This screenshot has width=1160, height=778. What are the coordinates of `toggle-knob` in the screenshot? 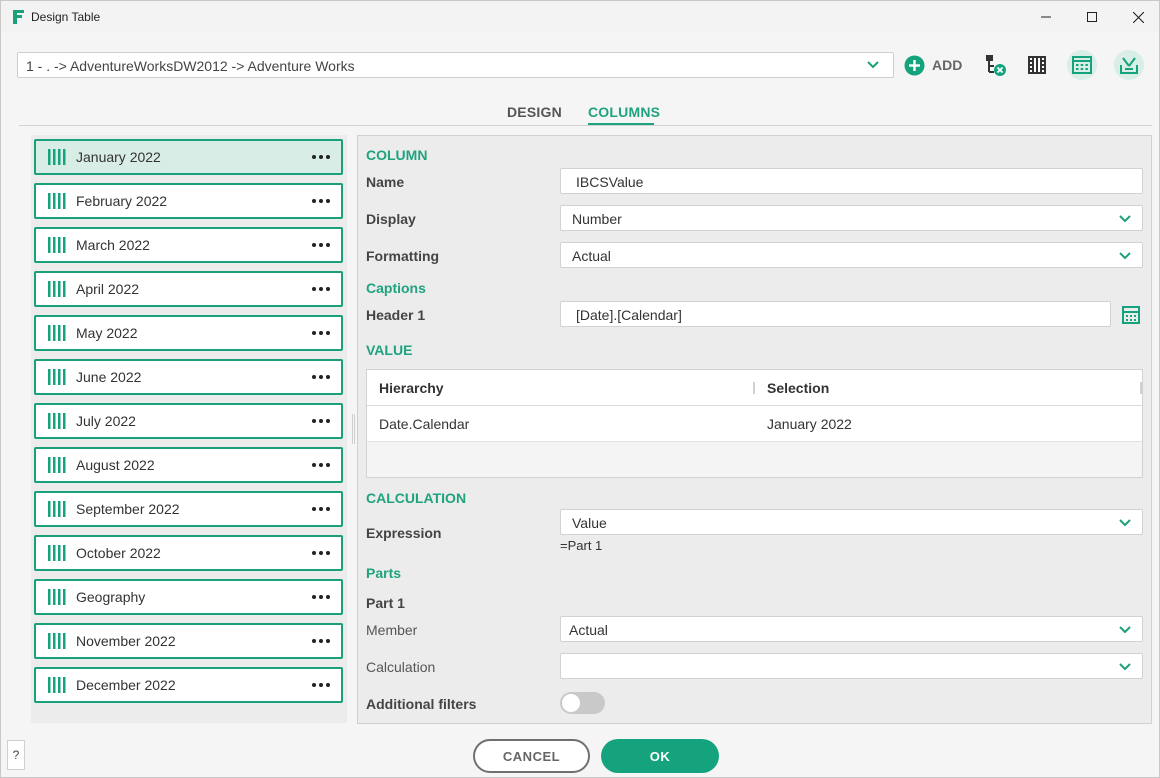 It's located at (571, 703).